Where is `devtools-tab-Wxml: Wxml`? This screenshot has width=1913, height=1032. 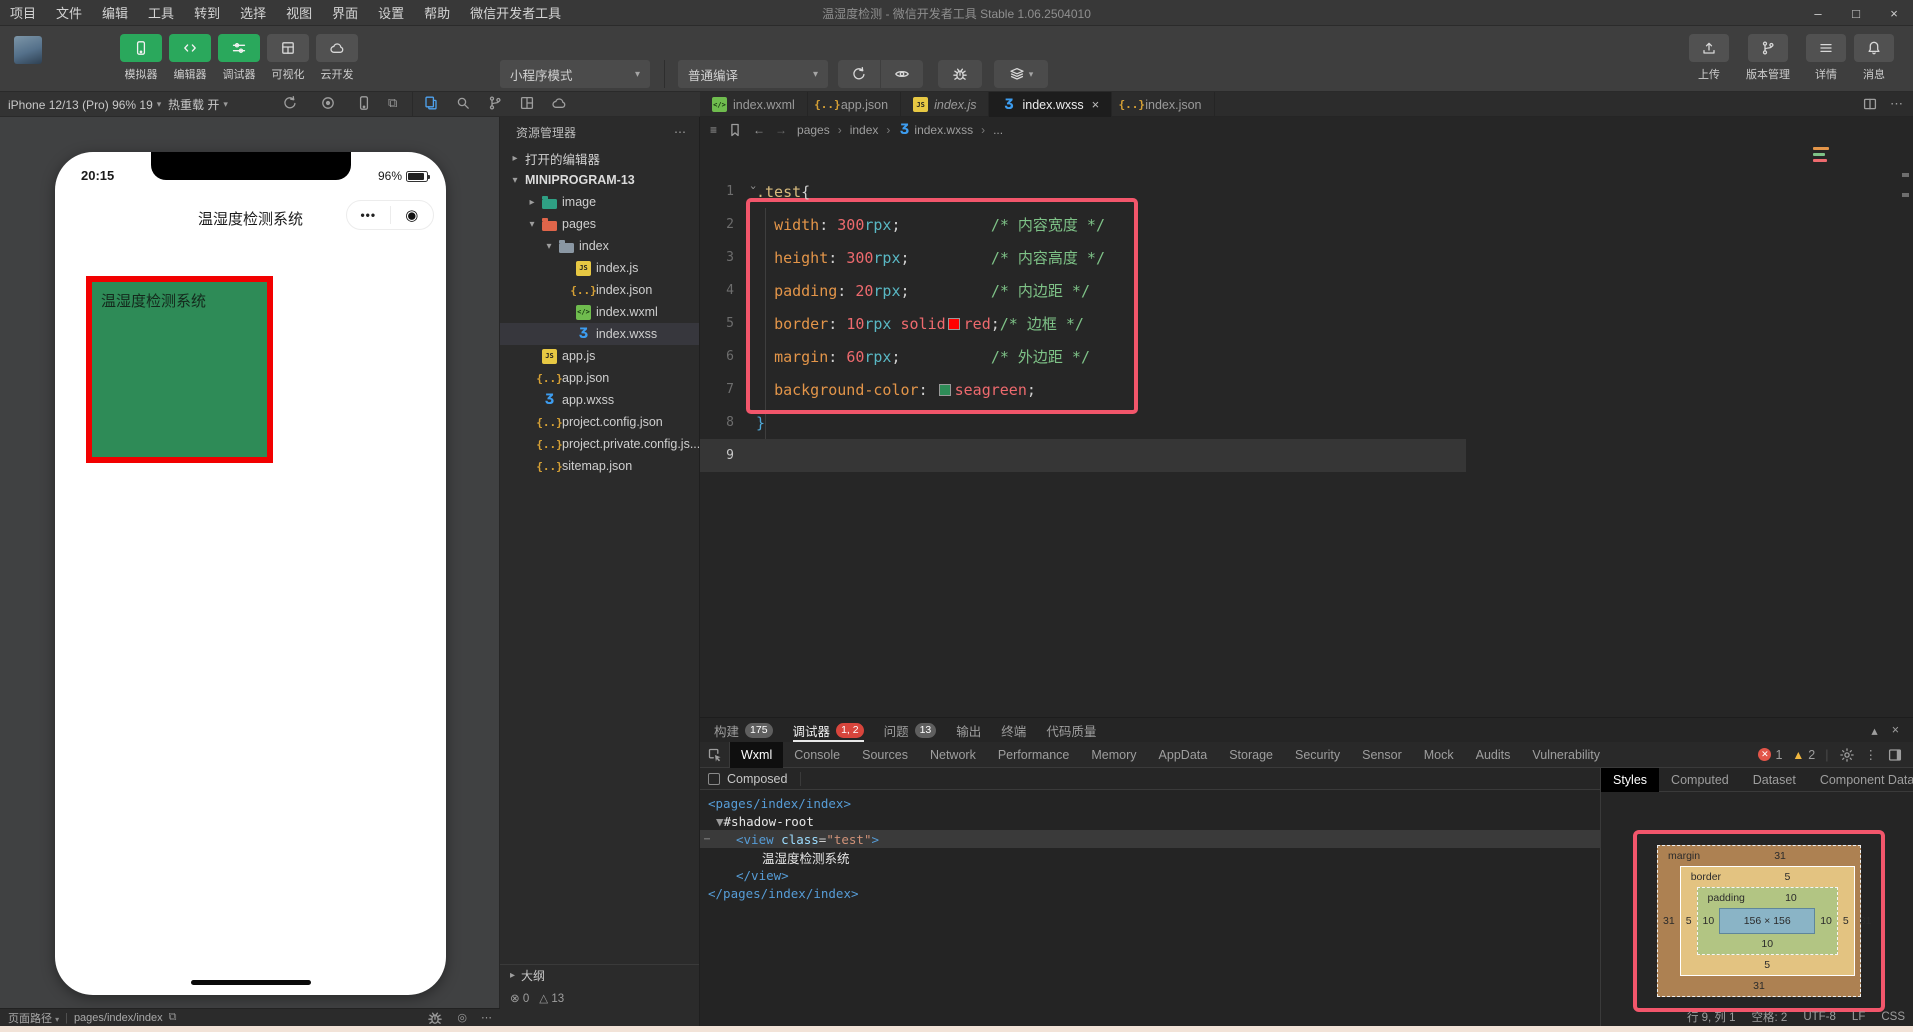 devtools-tab-Wxml: Wxml is located at coordinates (757, 754).